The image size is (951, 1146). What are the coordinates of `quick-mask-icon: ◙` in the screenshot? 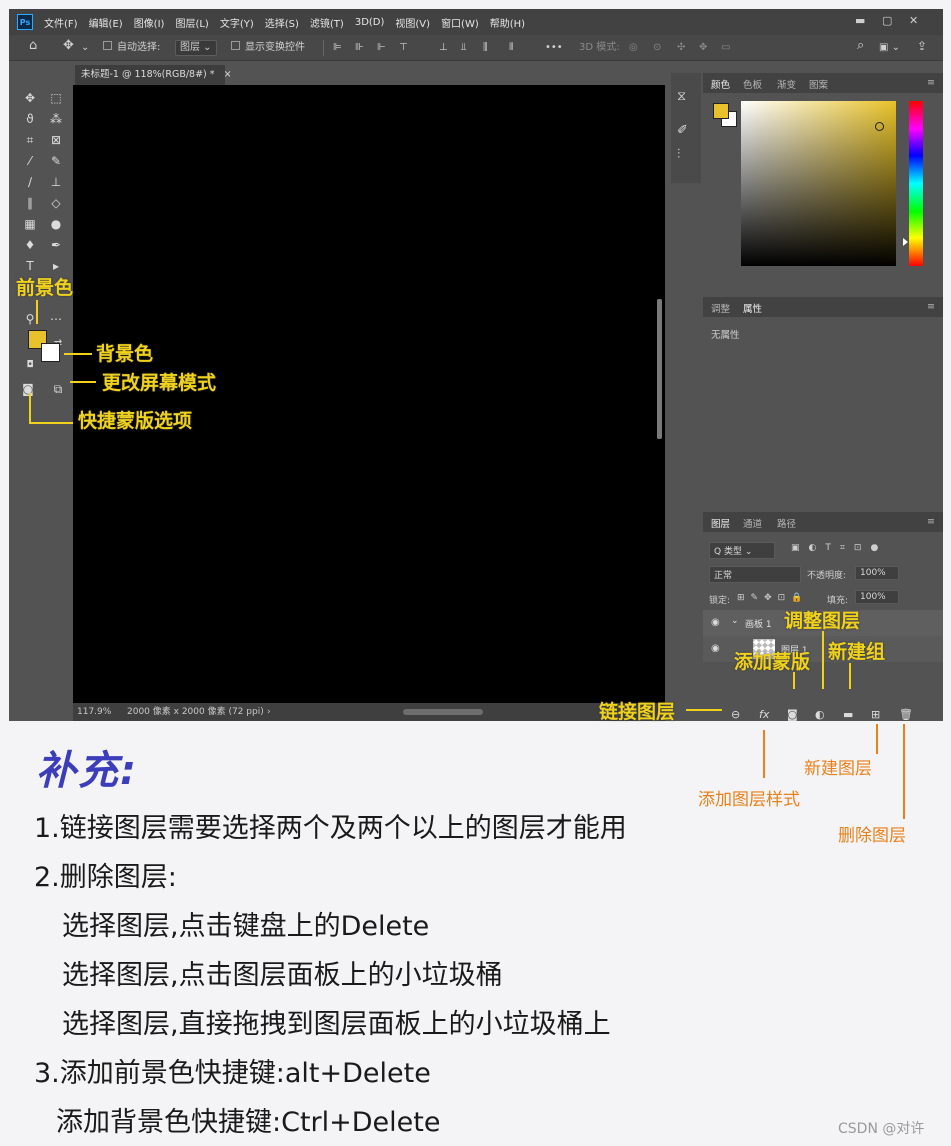 It's located at (28, 389).